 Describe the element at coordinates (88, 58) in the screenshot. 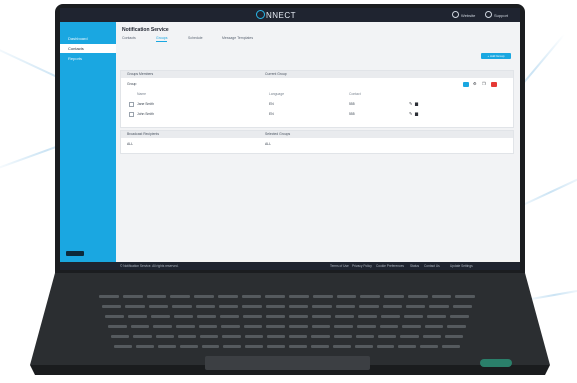

I see `sidebar-item-reports: Reports` at that location.